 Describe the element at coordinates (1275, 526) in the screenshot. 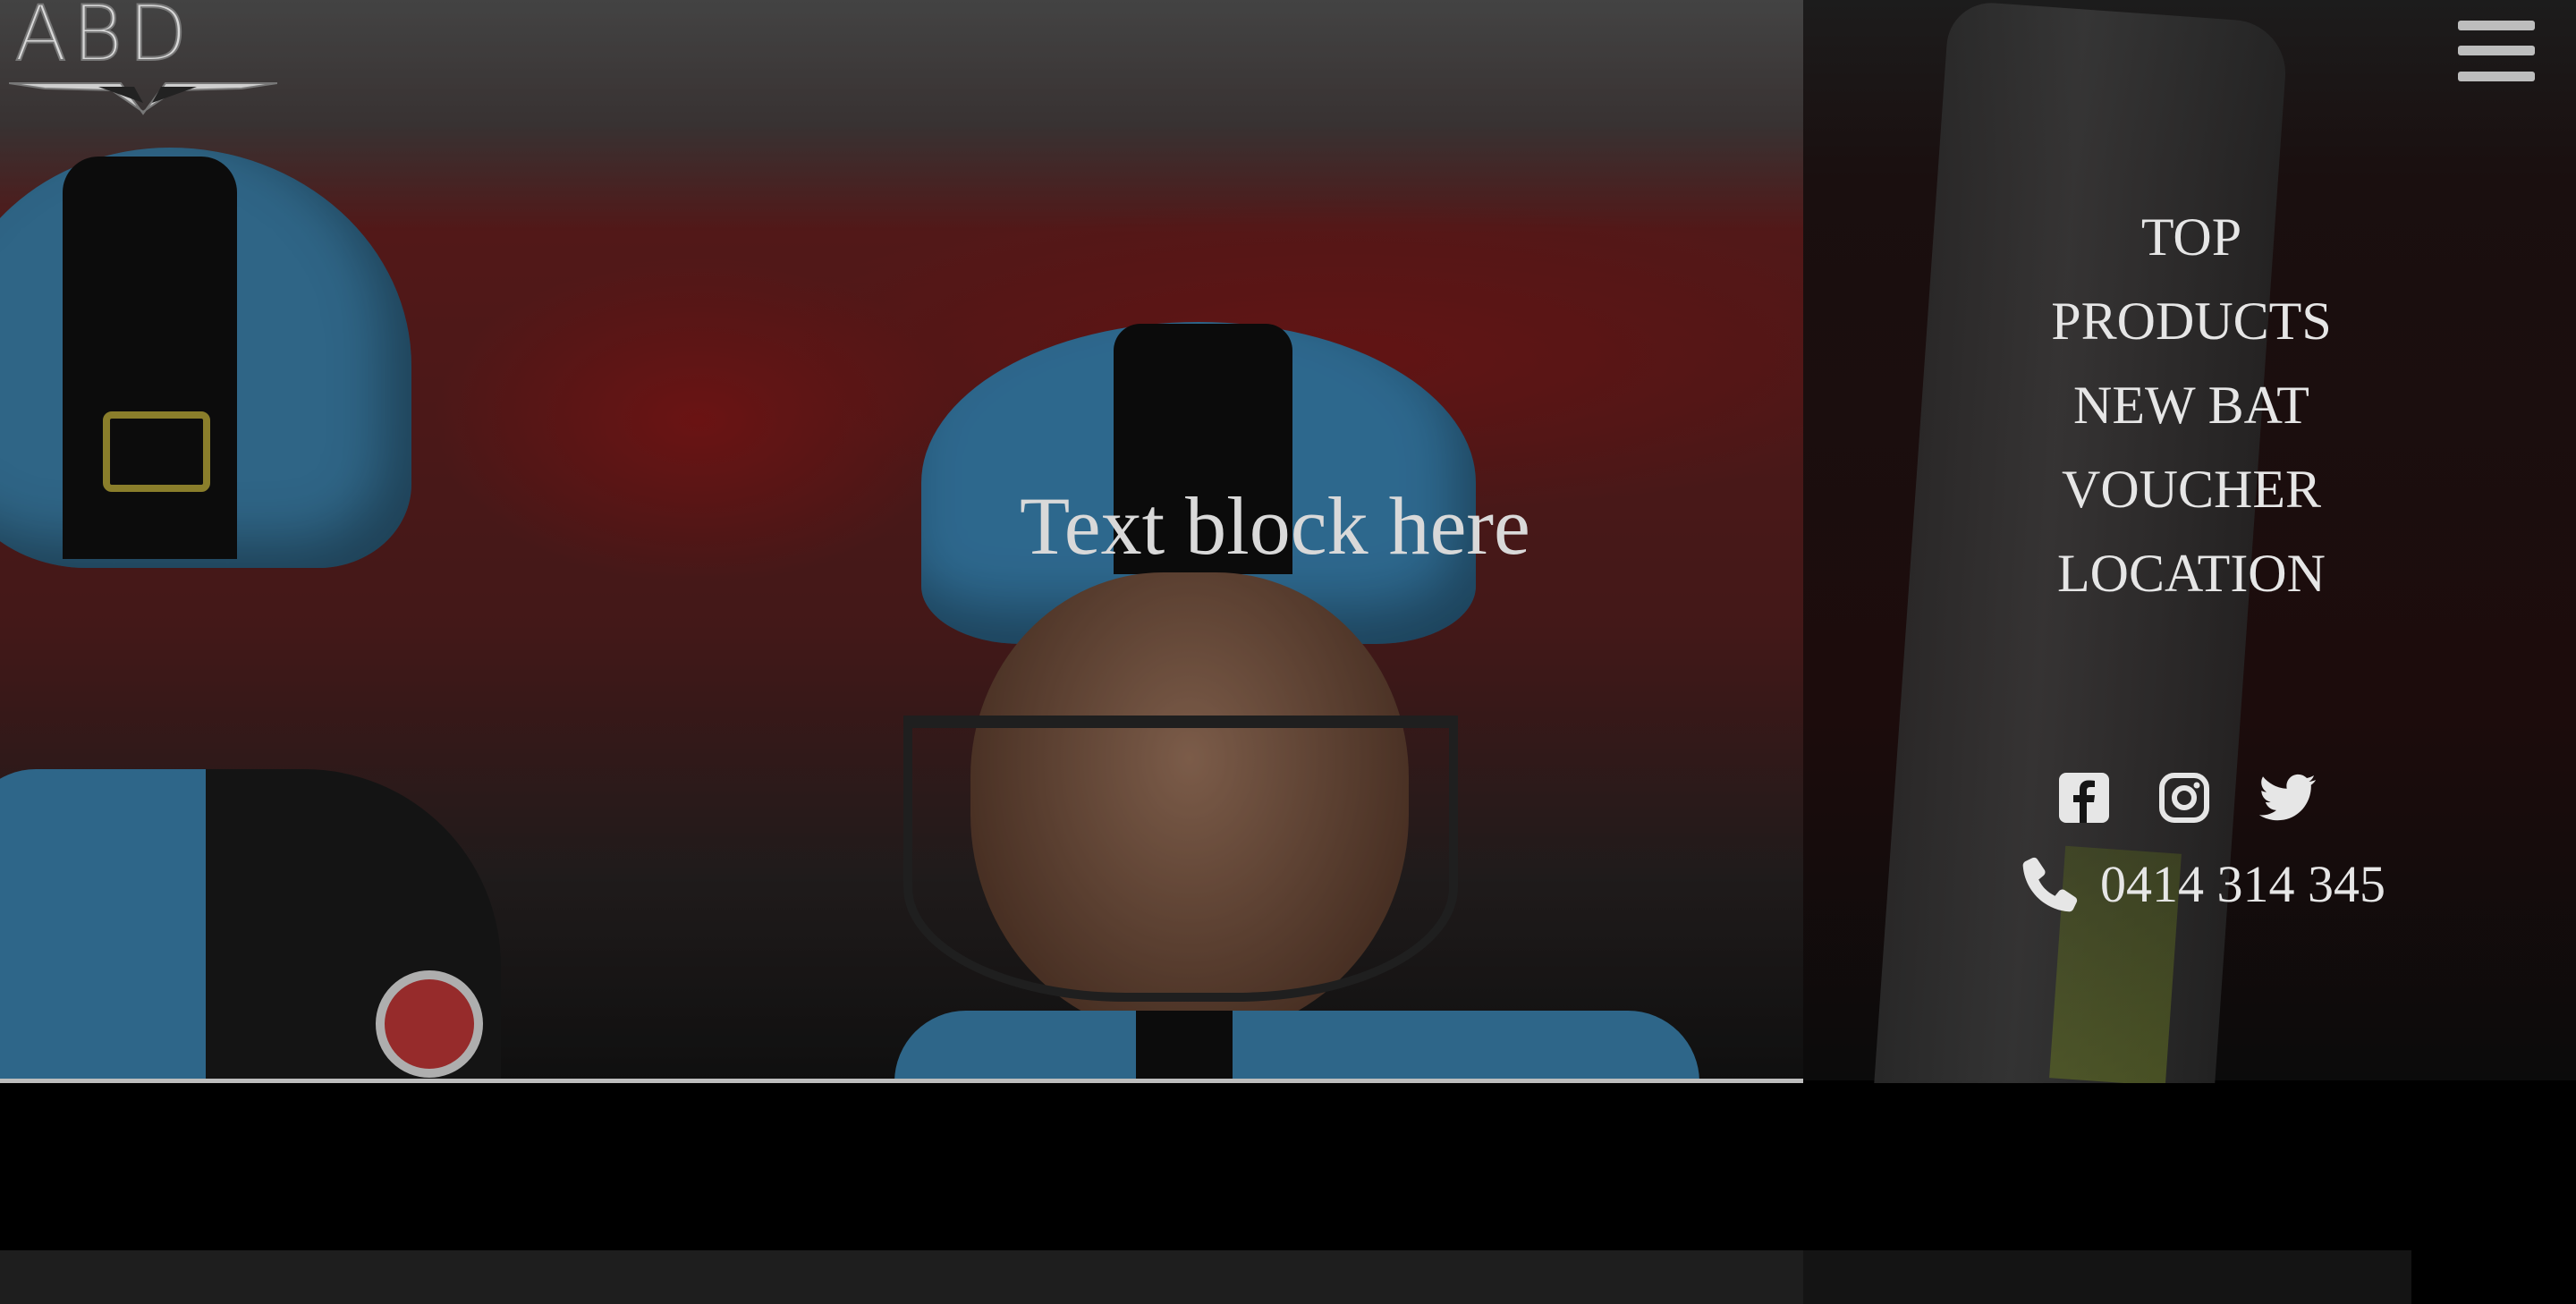

I see `hero-text-block: Text block here` at that location.